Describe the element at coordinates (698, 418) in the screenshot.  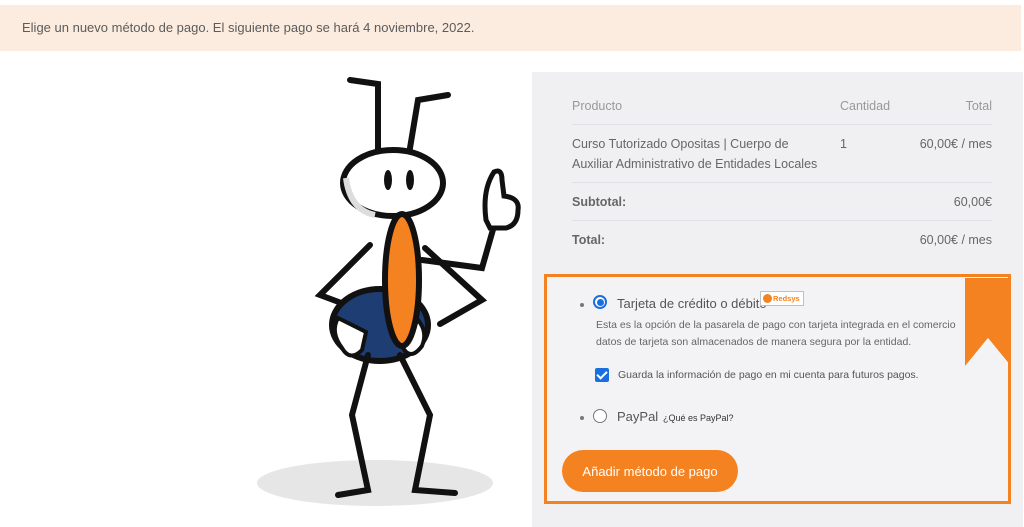
I see `what-is-paypal-link: ¿Qué es PayPal?` at that location.